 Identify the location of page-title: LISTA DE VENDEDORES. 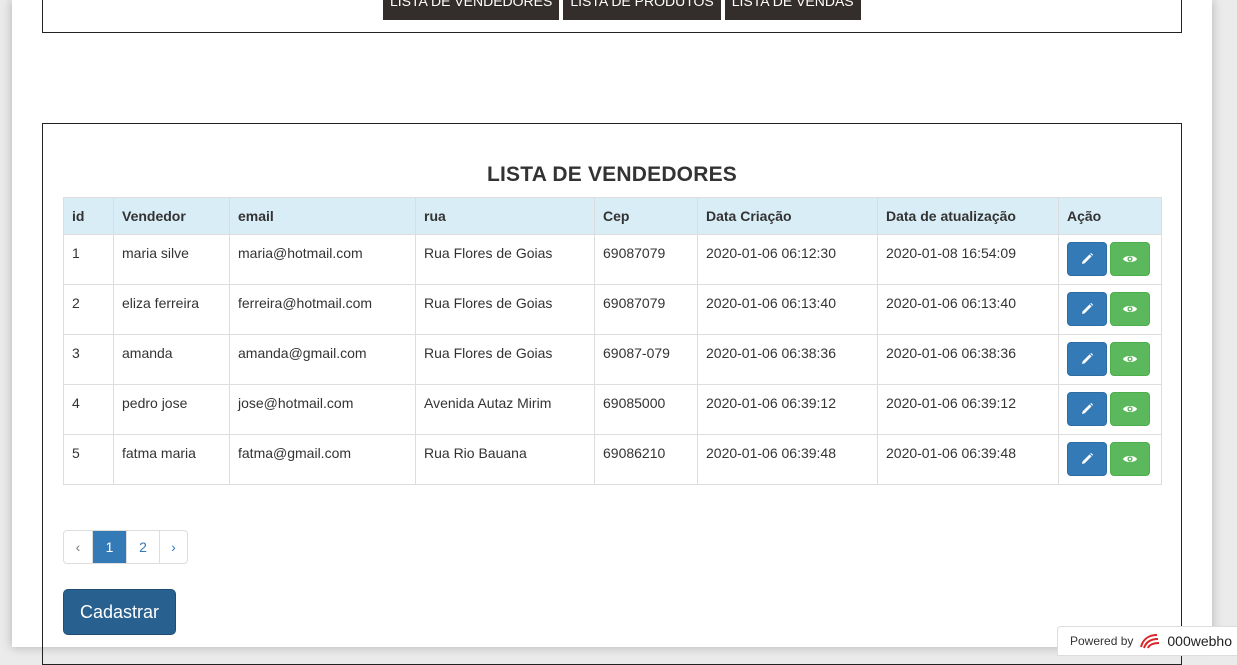
(612, 174).